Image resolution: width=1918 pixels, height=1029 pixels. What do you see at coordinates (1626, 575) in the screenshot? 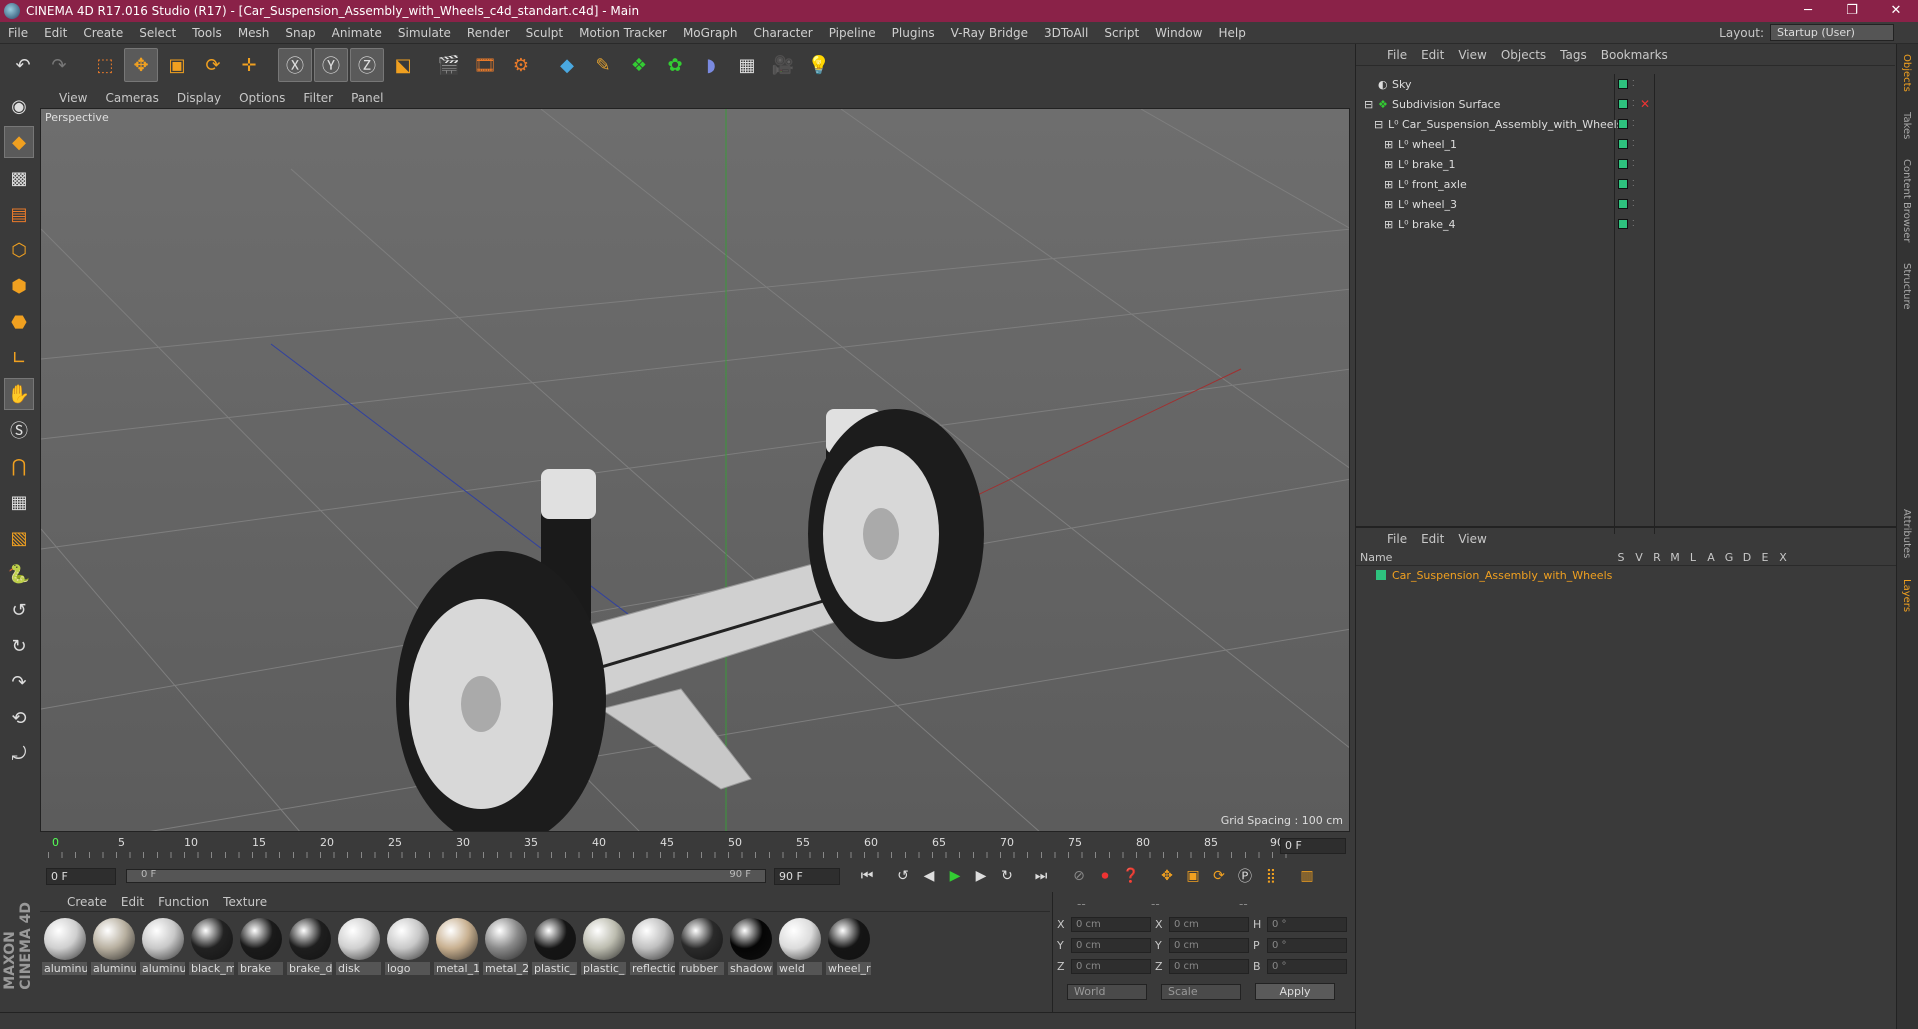
I see `layer-row: Car_Suspension_Assembly_with_Wheels` at bounding box center [1626, 575].